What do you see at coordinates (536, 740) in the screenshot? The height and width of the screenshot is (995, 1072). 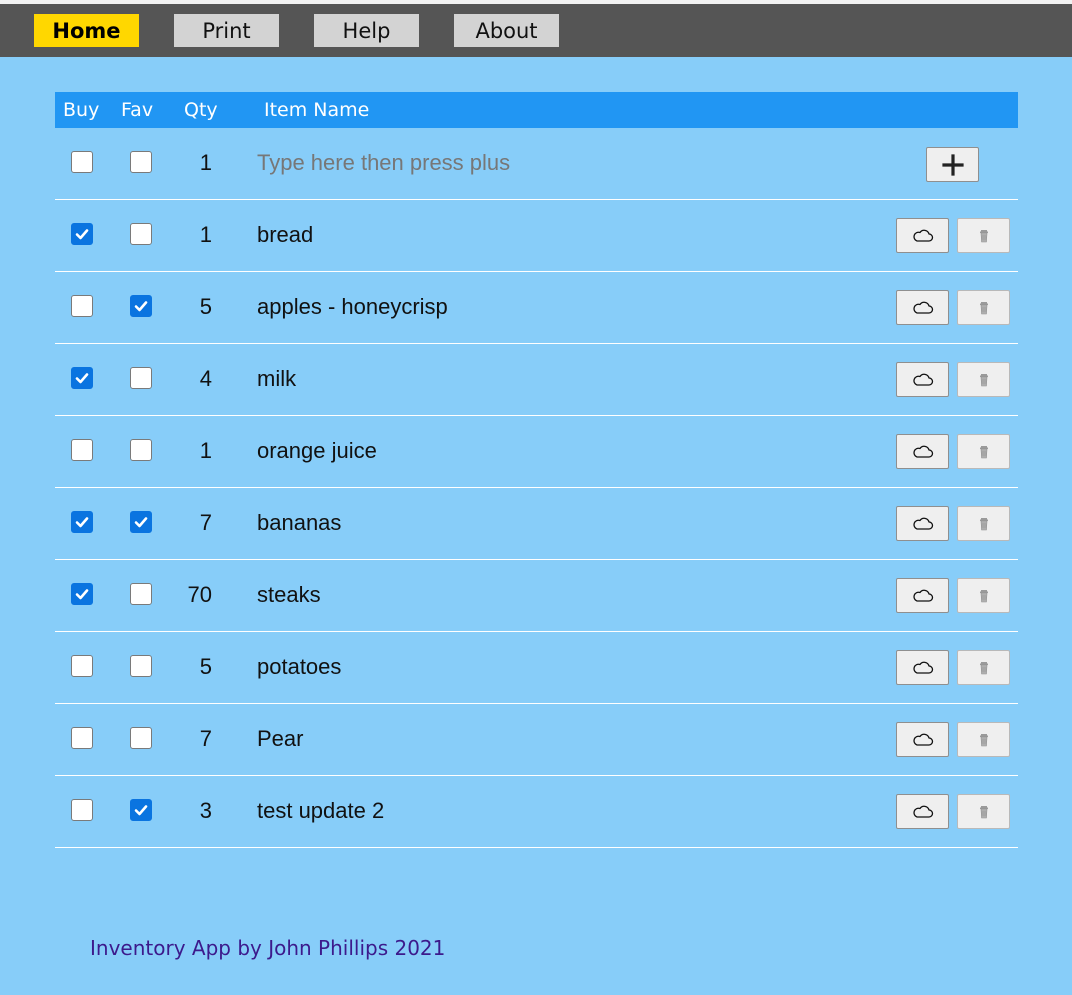 I see `table-row: 7 Pear` at bounding box center [536, 740].